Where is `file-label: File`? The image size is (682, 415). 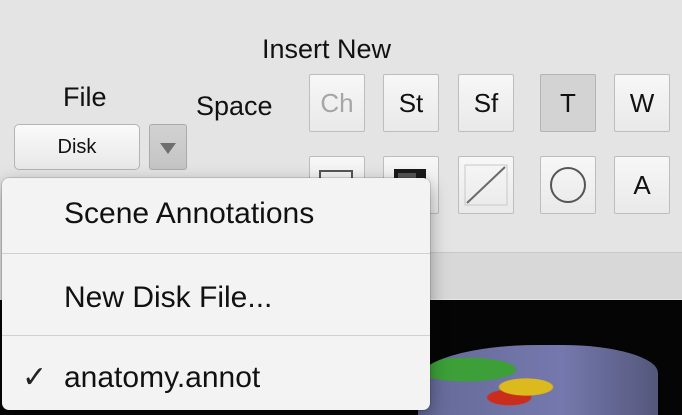 file-label: File is located at coordinates (85, 97).